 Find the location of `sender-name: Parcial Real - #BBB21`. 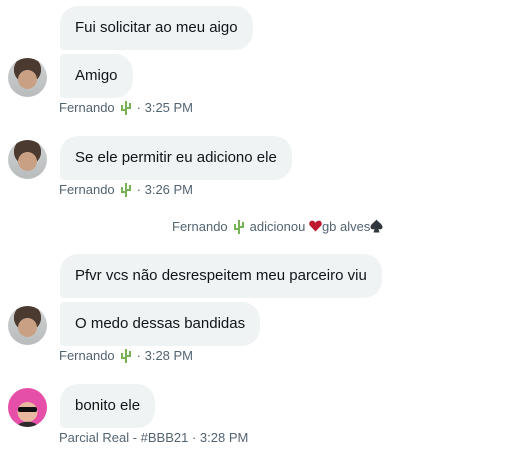

sender-name: Parcial Real - #BBB21 is located at coordinates (123, 437).